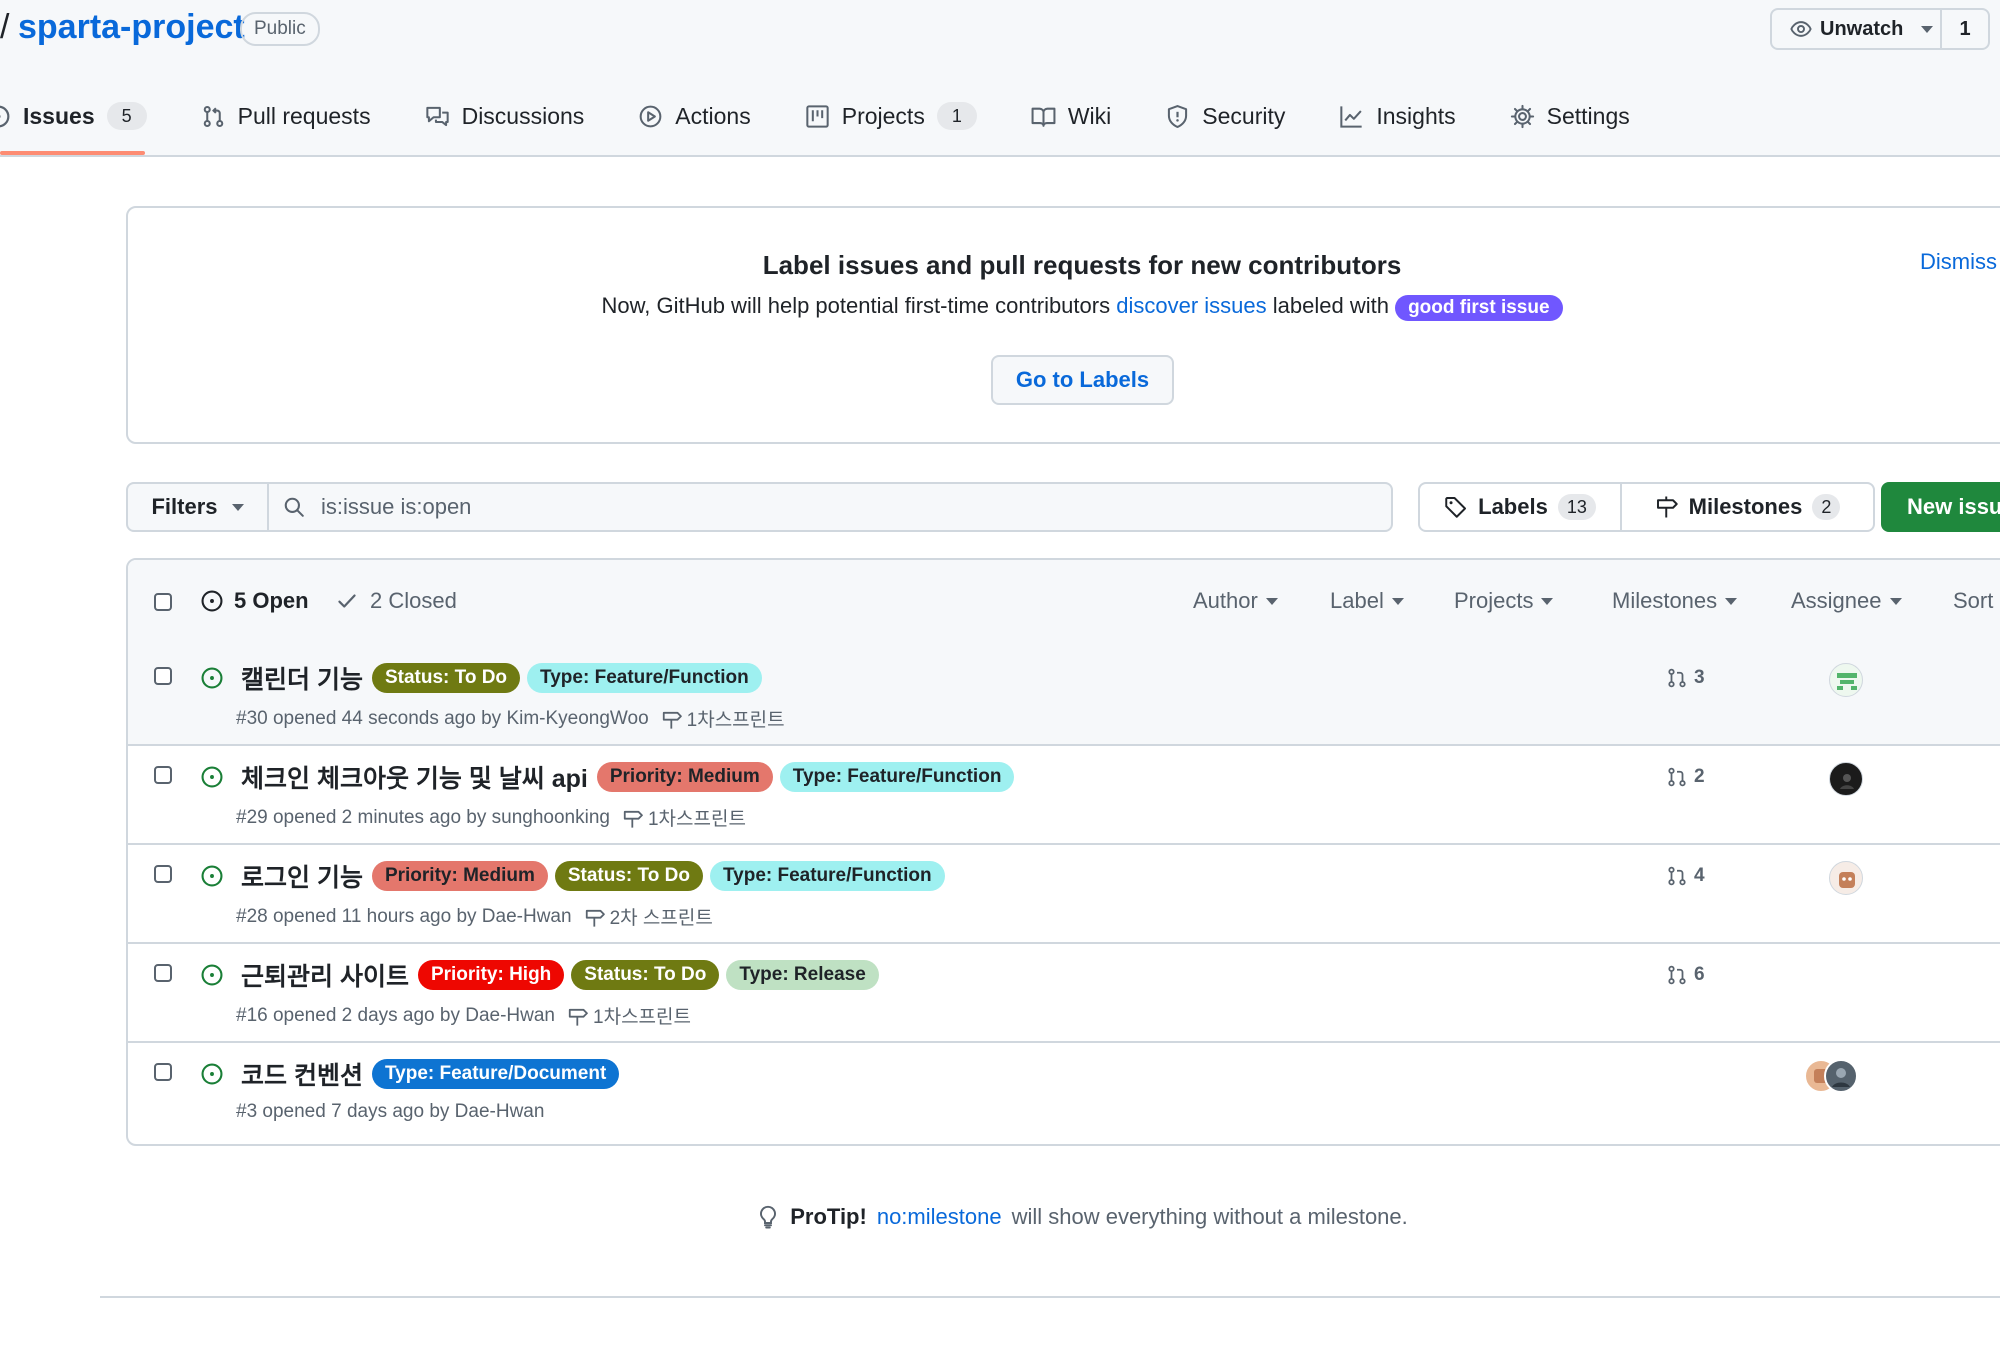  I want to click on milestones-button: Milestones 2, so click(1747, 507).